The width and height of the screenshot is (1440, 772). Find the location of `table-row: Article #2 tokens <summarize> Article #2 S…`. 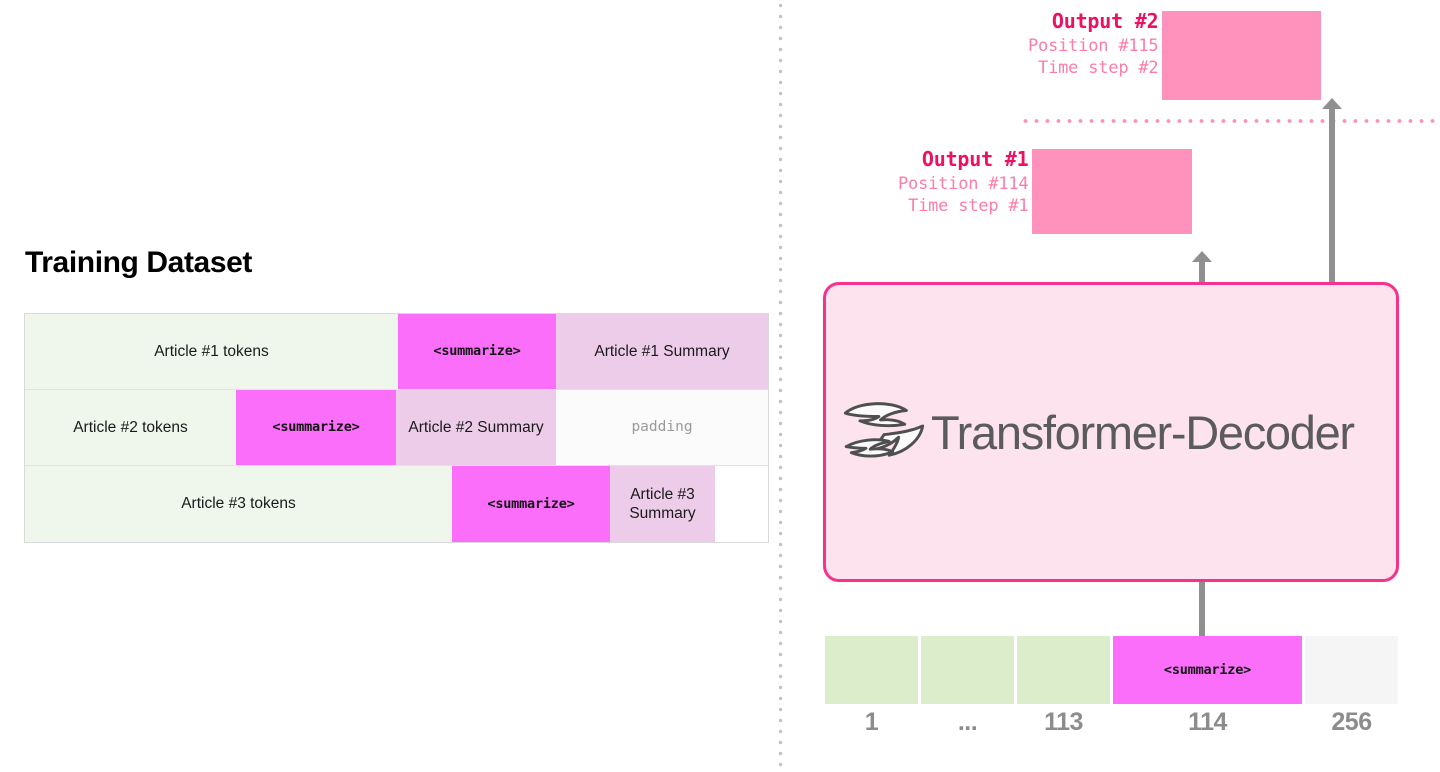

table-row: Article #2 tokens <summarize> Article #2 S… is located at coordinates (396, 428).